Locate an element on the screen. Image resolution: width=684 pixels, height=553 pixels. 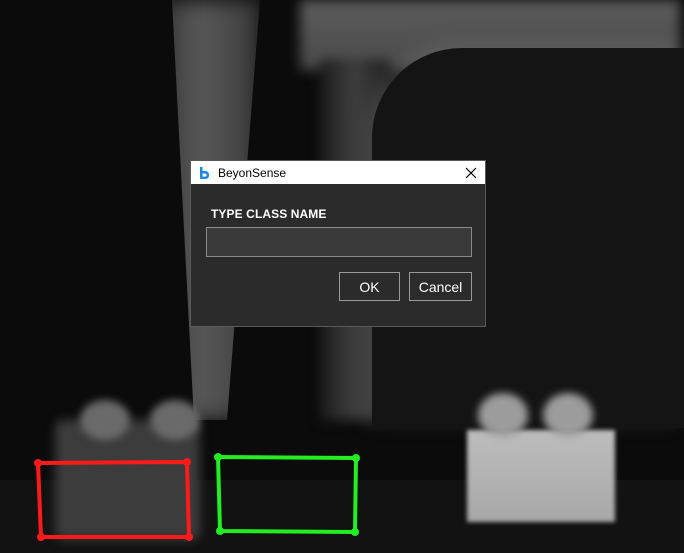
prompt-label: TYPE CLASS NAME is located at coordinates (269, 214).